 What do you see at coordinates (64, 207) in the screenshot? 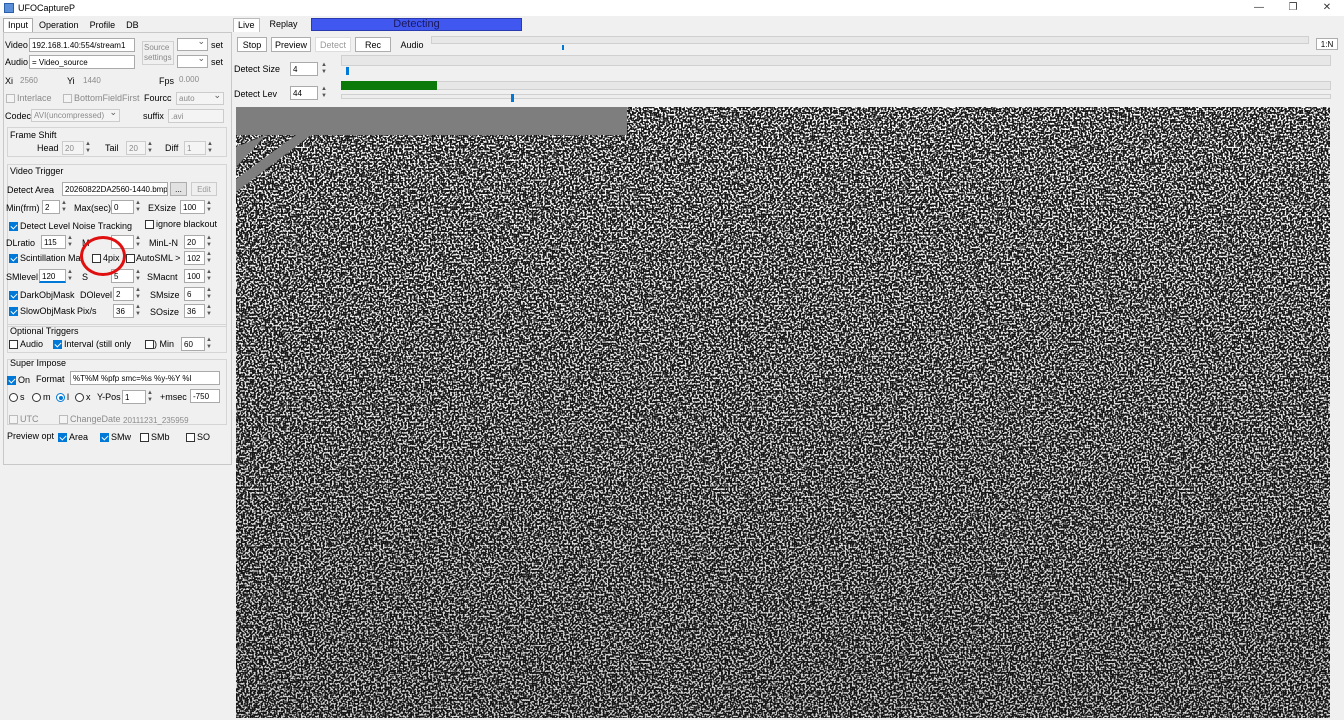
I see `min-frm-spinner: ▲ ▼` at bounding box center [64, 207].